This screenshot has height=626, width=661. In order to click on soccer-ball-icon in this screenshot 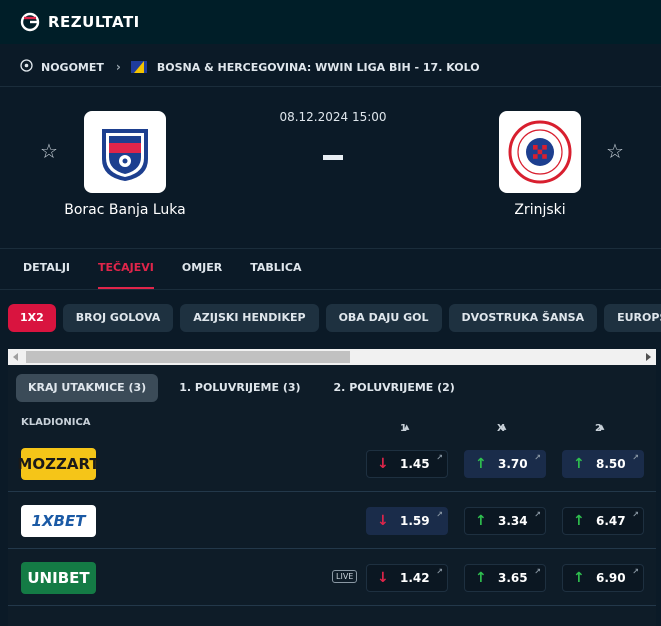, I will do `click(26, 67)`.